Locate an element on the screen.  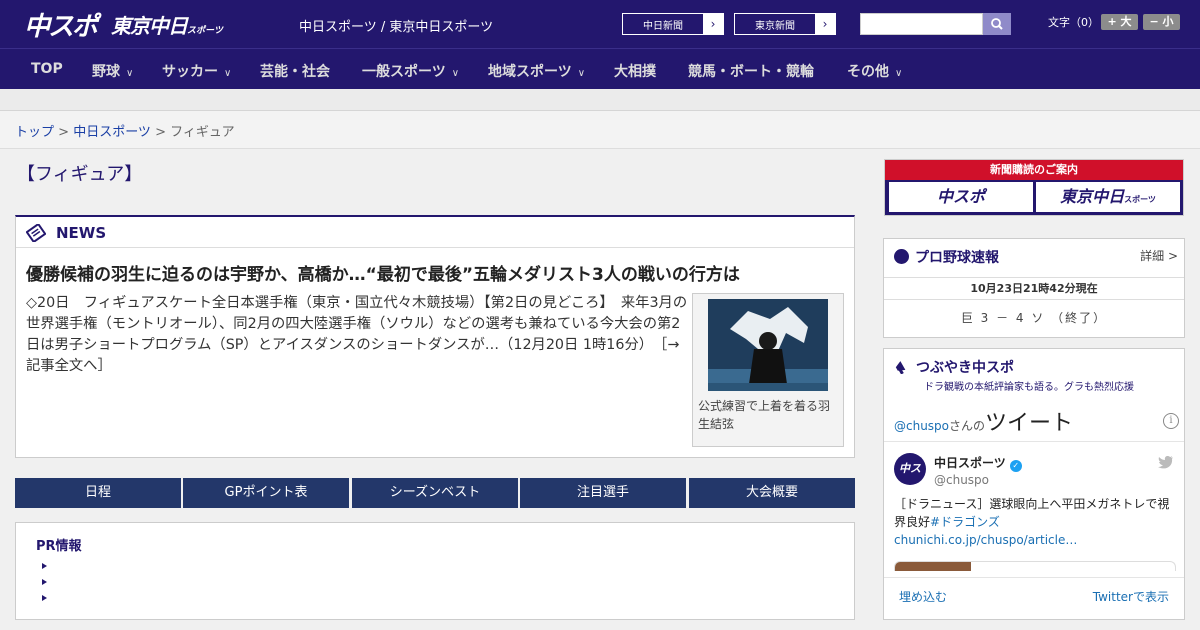
nav-item-baseball: 野球 ∨ is located at coordinates (112, 71).